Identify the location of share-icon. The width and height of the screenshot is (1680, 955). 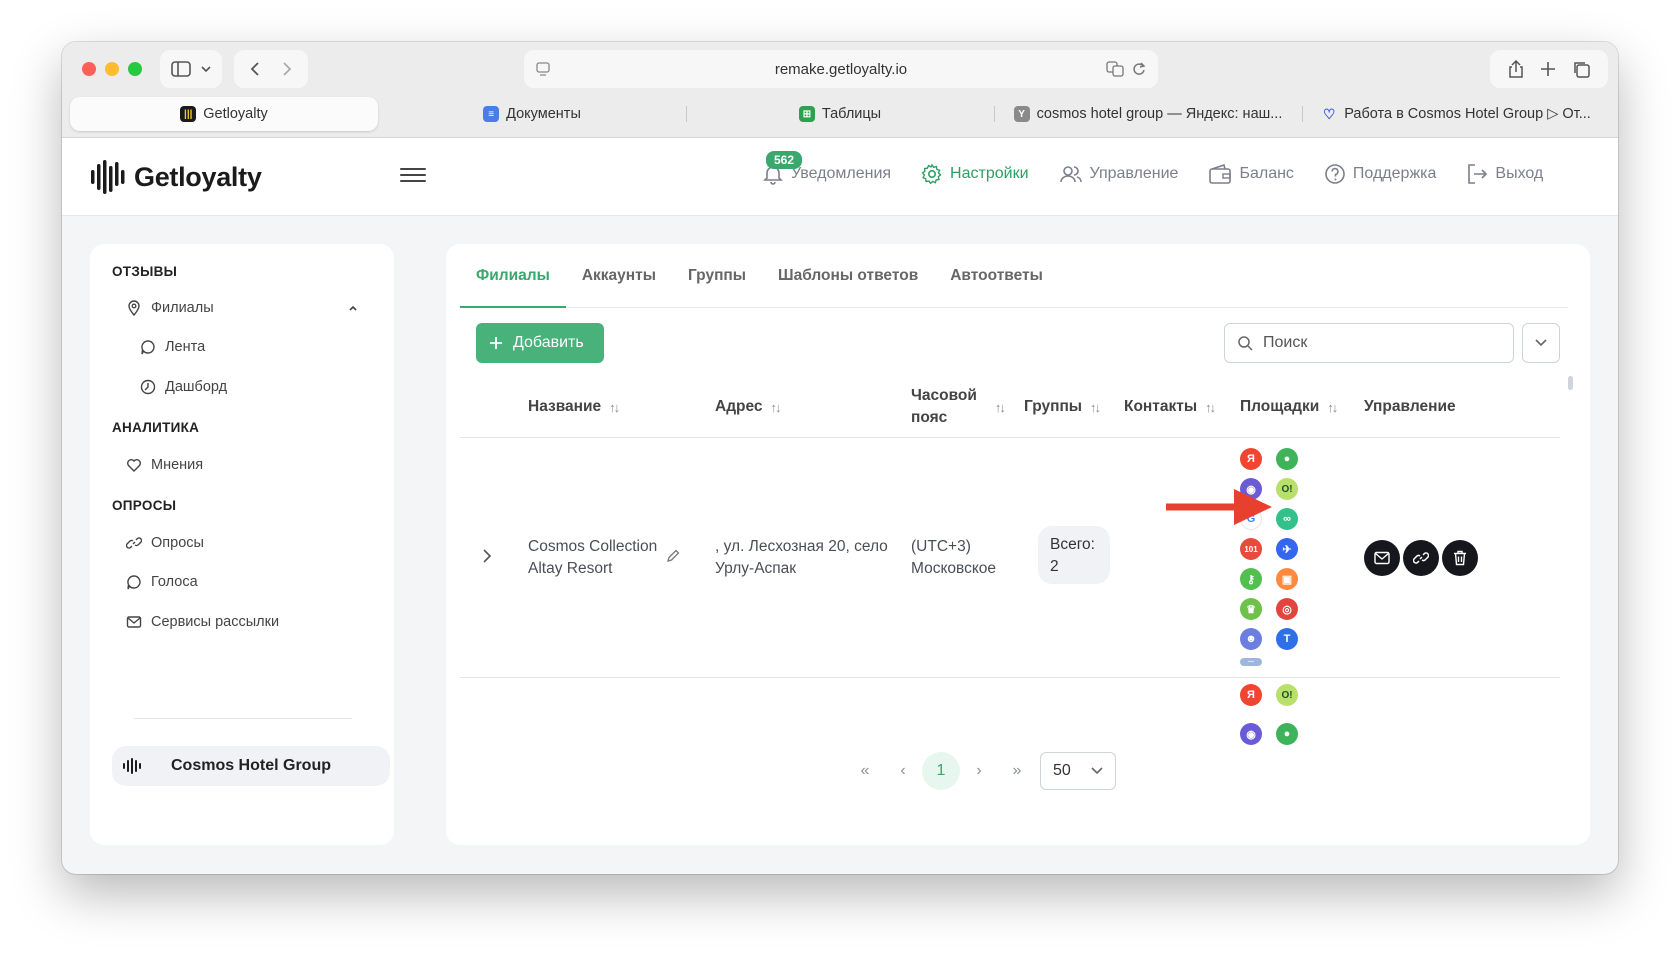
(1516, 69).